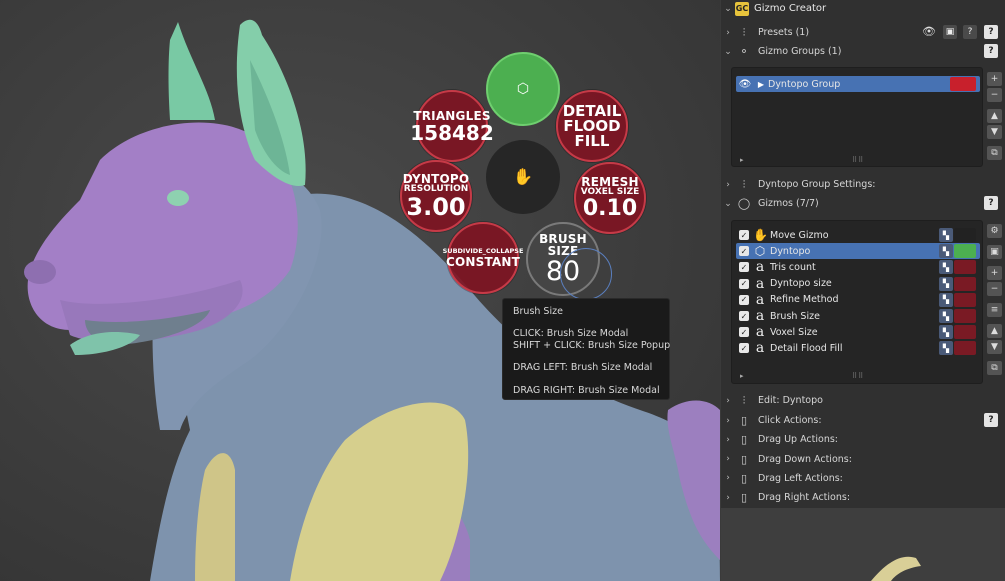 The image size is (1005, 581). Describe the element at coordinates (991, 51) in the screenshot. I see `groups-help-button: ?` at that location.